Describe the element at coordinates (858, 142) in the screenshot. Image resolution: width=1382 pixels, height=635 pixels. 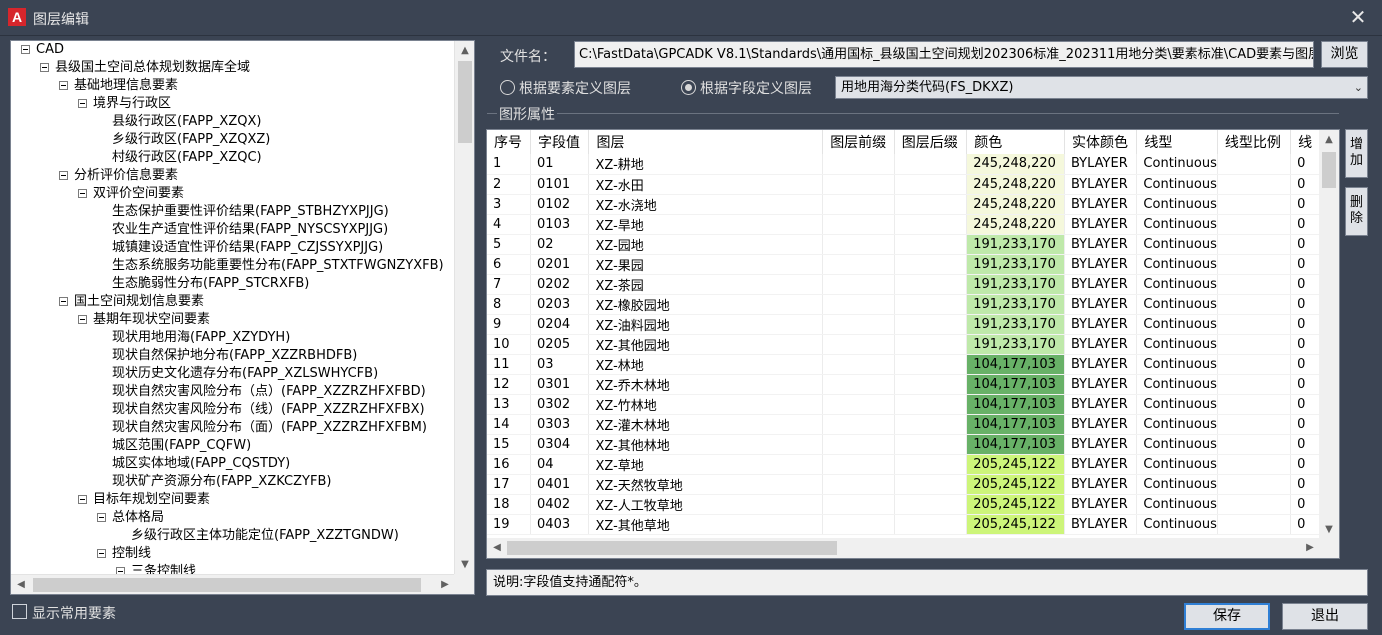
I see `column-header: 图层前缀` at that location.